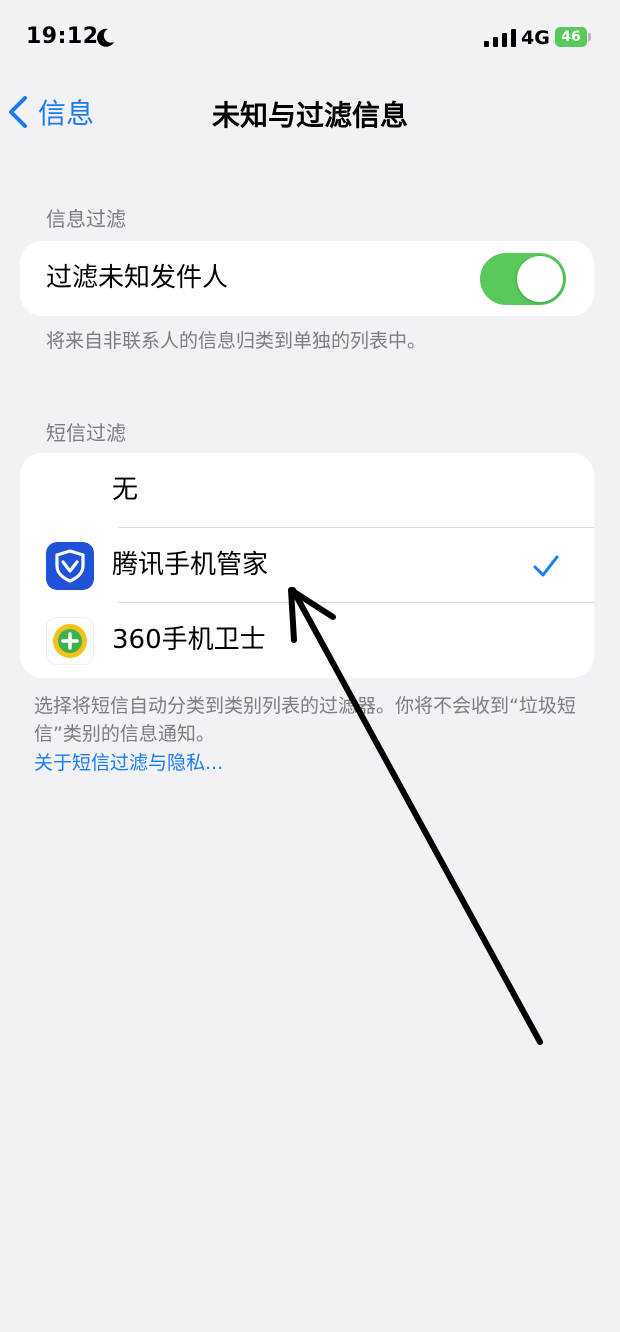 The image size is (620, 1332). What do you see at coordinates (309, 115) in the screenshot?
I see `page-title: 未知与过滤信息` at bounding box center [309, 115].